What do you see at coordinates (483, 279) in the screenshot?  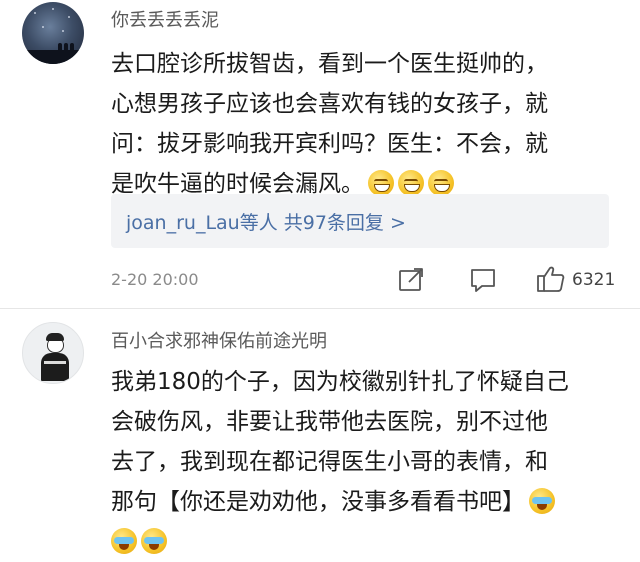 I see `comment-icon` at bounding box center [483, 279].